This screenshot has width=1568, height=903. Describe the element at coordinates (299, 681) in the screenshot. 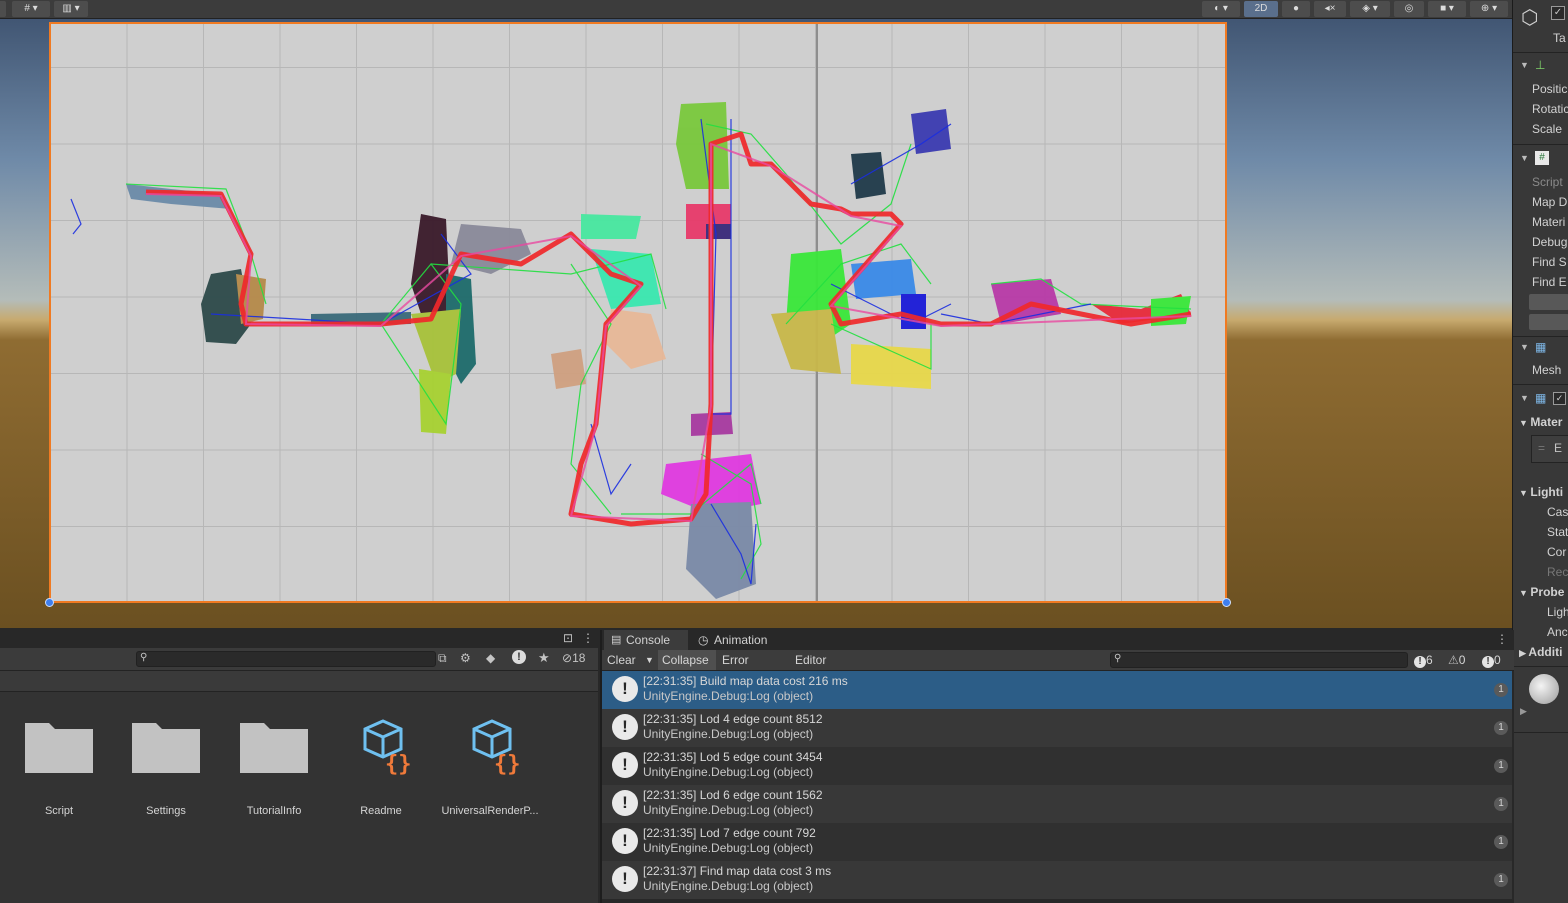

I see `project-breadcrumb-bar` at that location.